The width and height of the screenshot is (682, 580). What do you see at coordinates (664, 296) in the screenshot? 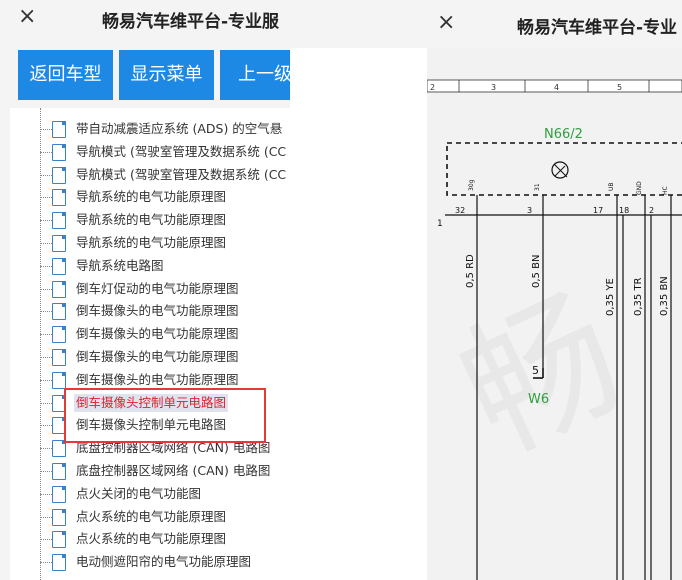
I see `wire-label: 0,35 BN` at bounding box center [664, 296].